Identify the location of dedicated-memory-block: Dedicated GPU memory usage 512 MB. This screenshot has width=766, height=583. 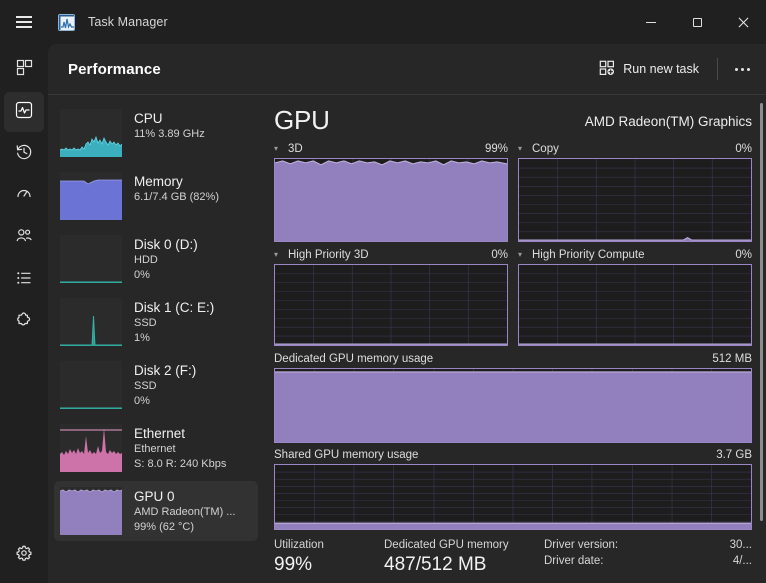
(513, 397).